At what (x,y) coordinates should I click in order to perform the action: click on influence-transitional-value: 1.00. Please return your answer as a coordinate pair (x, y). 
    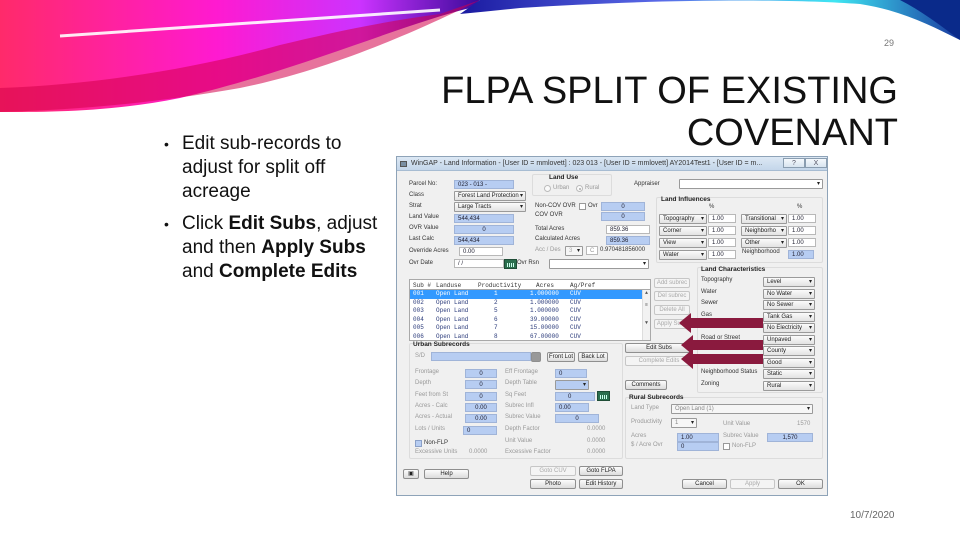
    Looking at the image, I should click on (802, 218).